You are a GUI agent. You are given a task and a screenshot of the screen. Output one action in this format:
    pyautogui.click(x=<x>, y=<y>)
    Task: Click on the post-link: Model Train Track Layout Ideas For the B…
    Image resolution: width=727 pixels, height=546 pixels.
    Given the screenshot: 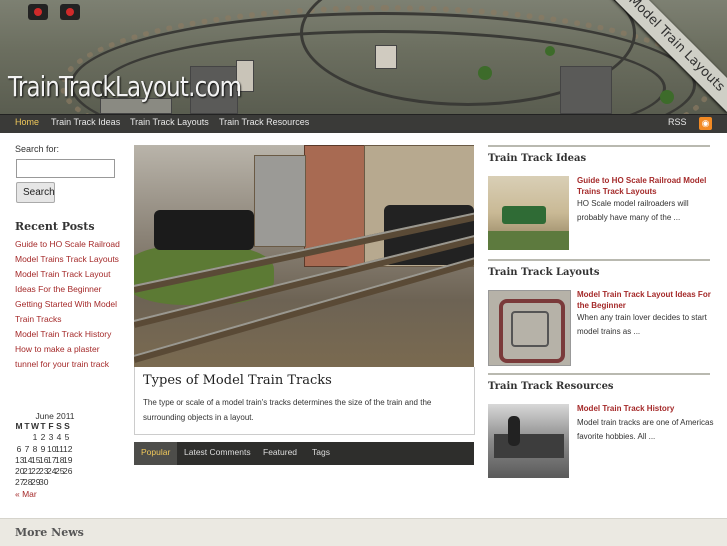 What is the action you would take?
    pyautogui.click(x=646, y=300)
    